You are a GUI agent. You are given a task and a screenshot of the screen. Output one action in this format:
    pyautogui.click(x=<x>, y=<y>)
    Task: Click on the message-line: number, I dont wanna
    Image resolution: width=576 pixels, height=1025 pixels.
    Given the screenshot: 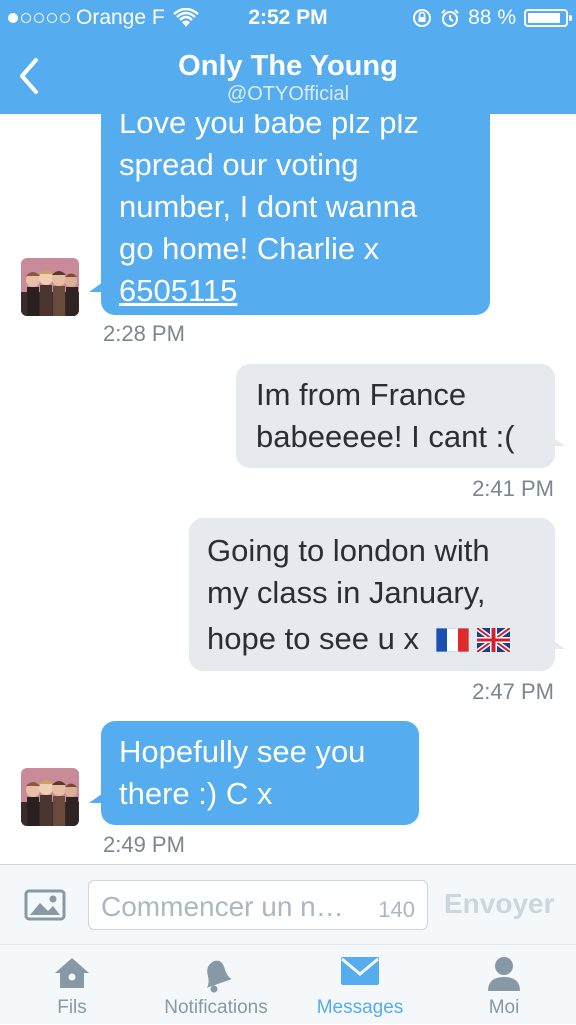 What is the action you would take?
    pyautogui.click(x=268, y=206)
    